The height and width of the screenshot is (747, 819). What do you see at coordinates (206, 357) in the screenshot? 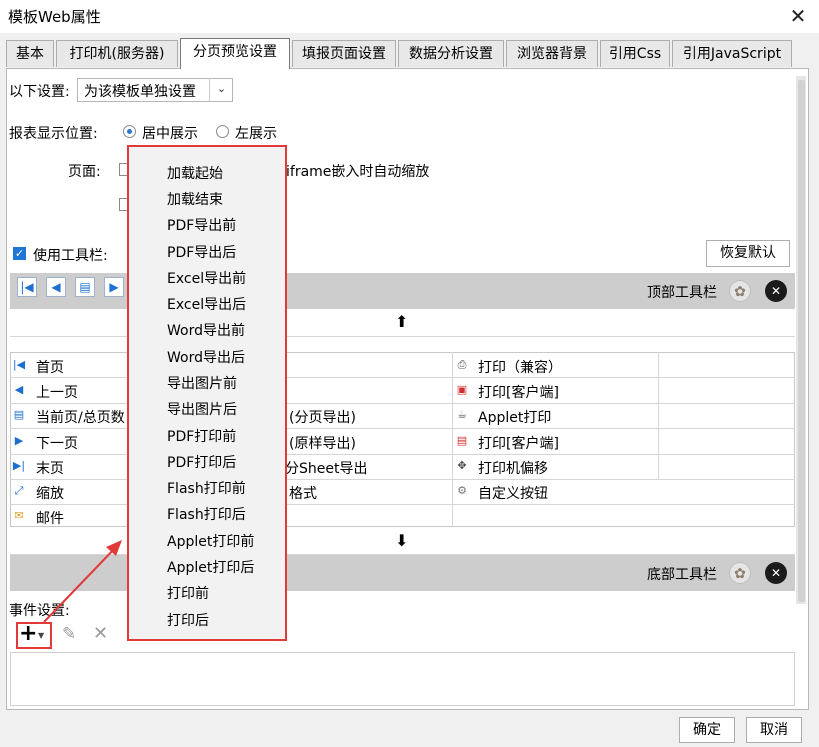
I see `menu-item: Word导出后` at bounding box center [206, 357].